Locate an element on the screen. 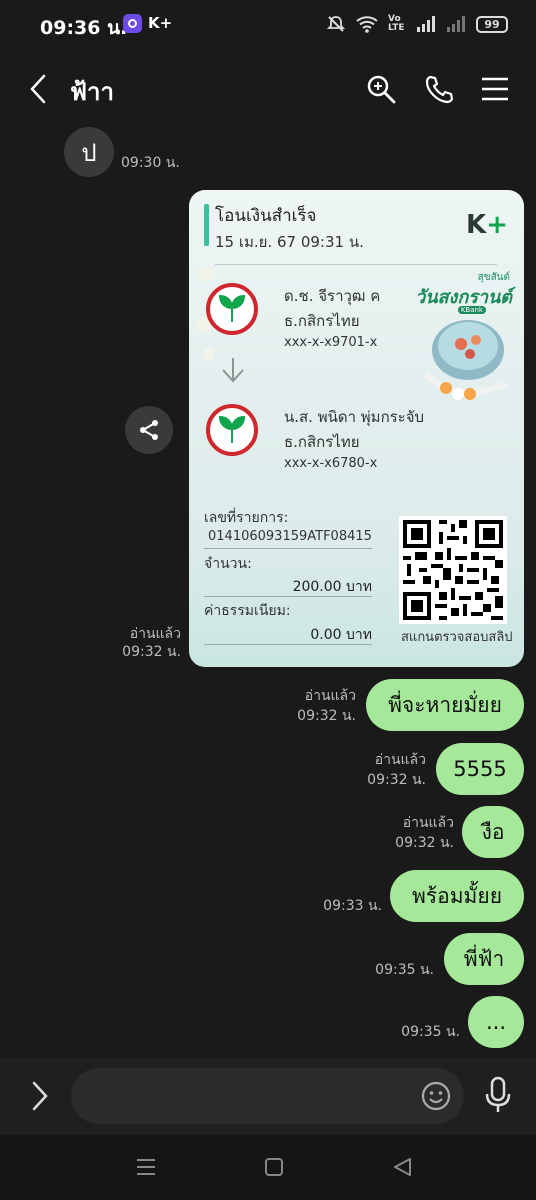 The image size is (536, 1200). app-notification-icon is located at coordinates (132, 23).